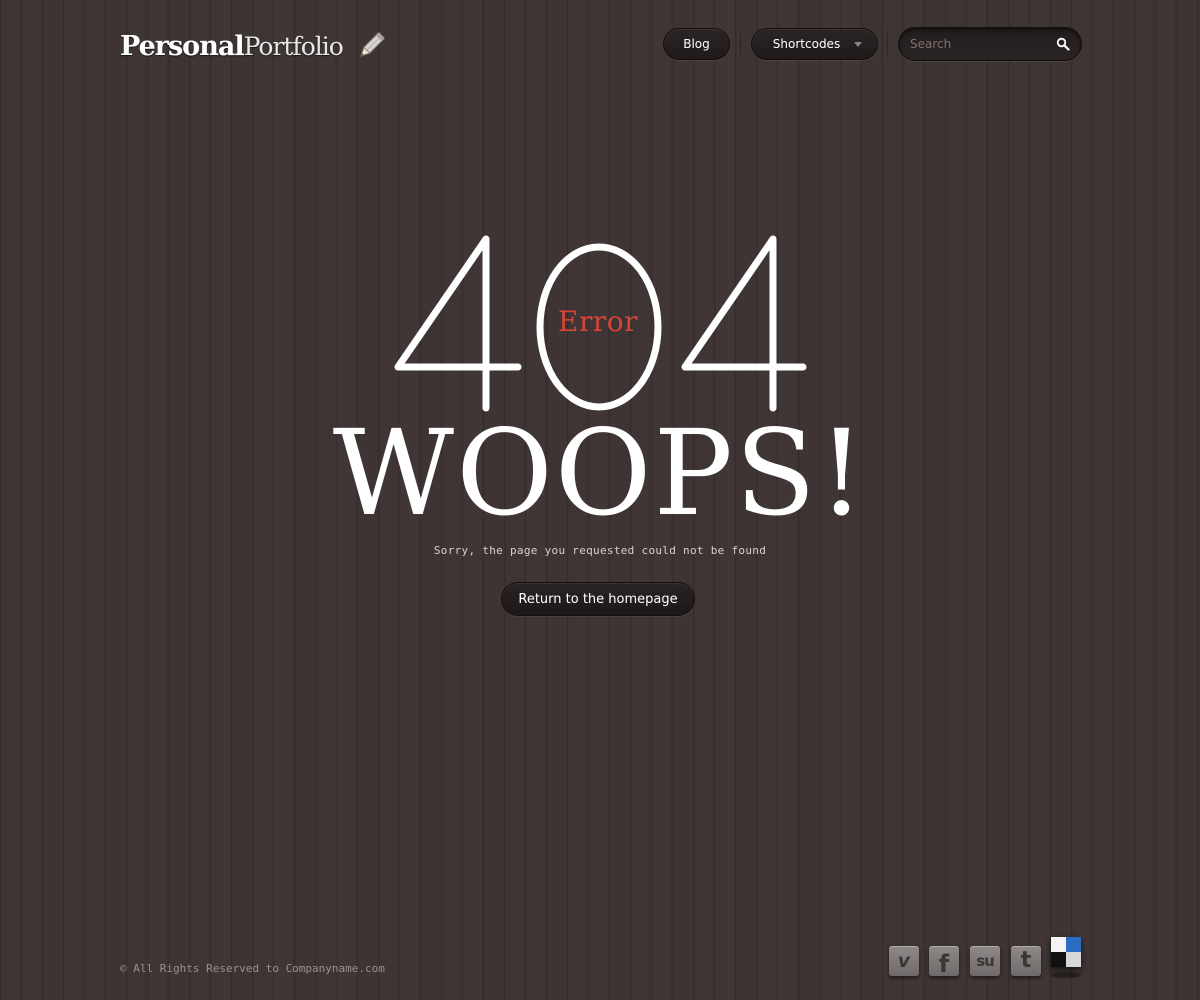 This screenshot has height=1000, width=1200. Describe the element at coordinates (600, 473) in the screenshot. I see `page-headline: WOOPS!` at that location.